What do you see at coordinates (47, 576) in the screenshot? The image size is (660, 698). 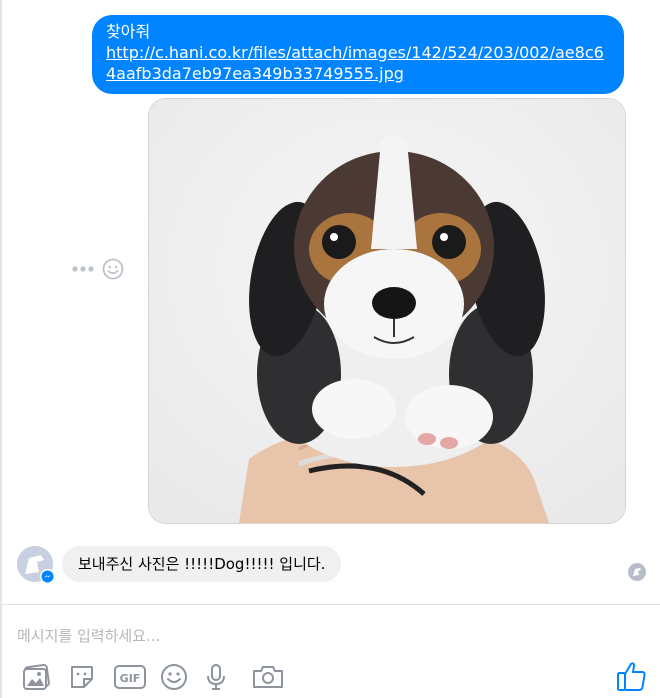 I see `messenger-badge-icon` at bounding box center [47, 576].